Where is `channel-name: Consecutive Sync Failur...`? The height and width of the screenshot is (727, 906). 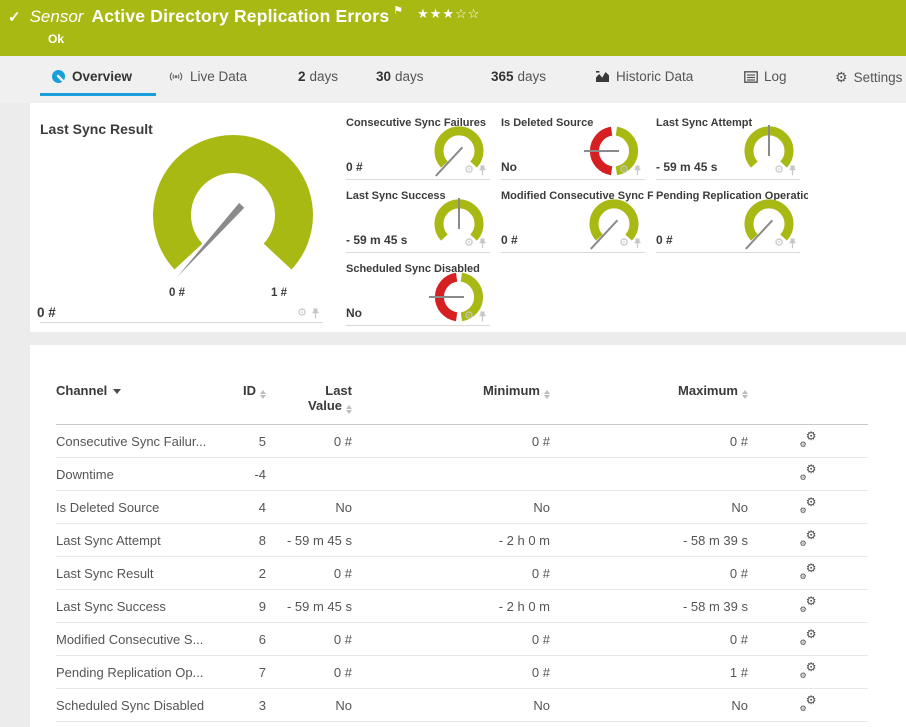 channel-name: Consecutive Sync Failur... is located at coordinates (132, 441).